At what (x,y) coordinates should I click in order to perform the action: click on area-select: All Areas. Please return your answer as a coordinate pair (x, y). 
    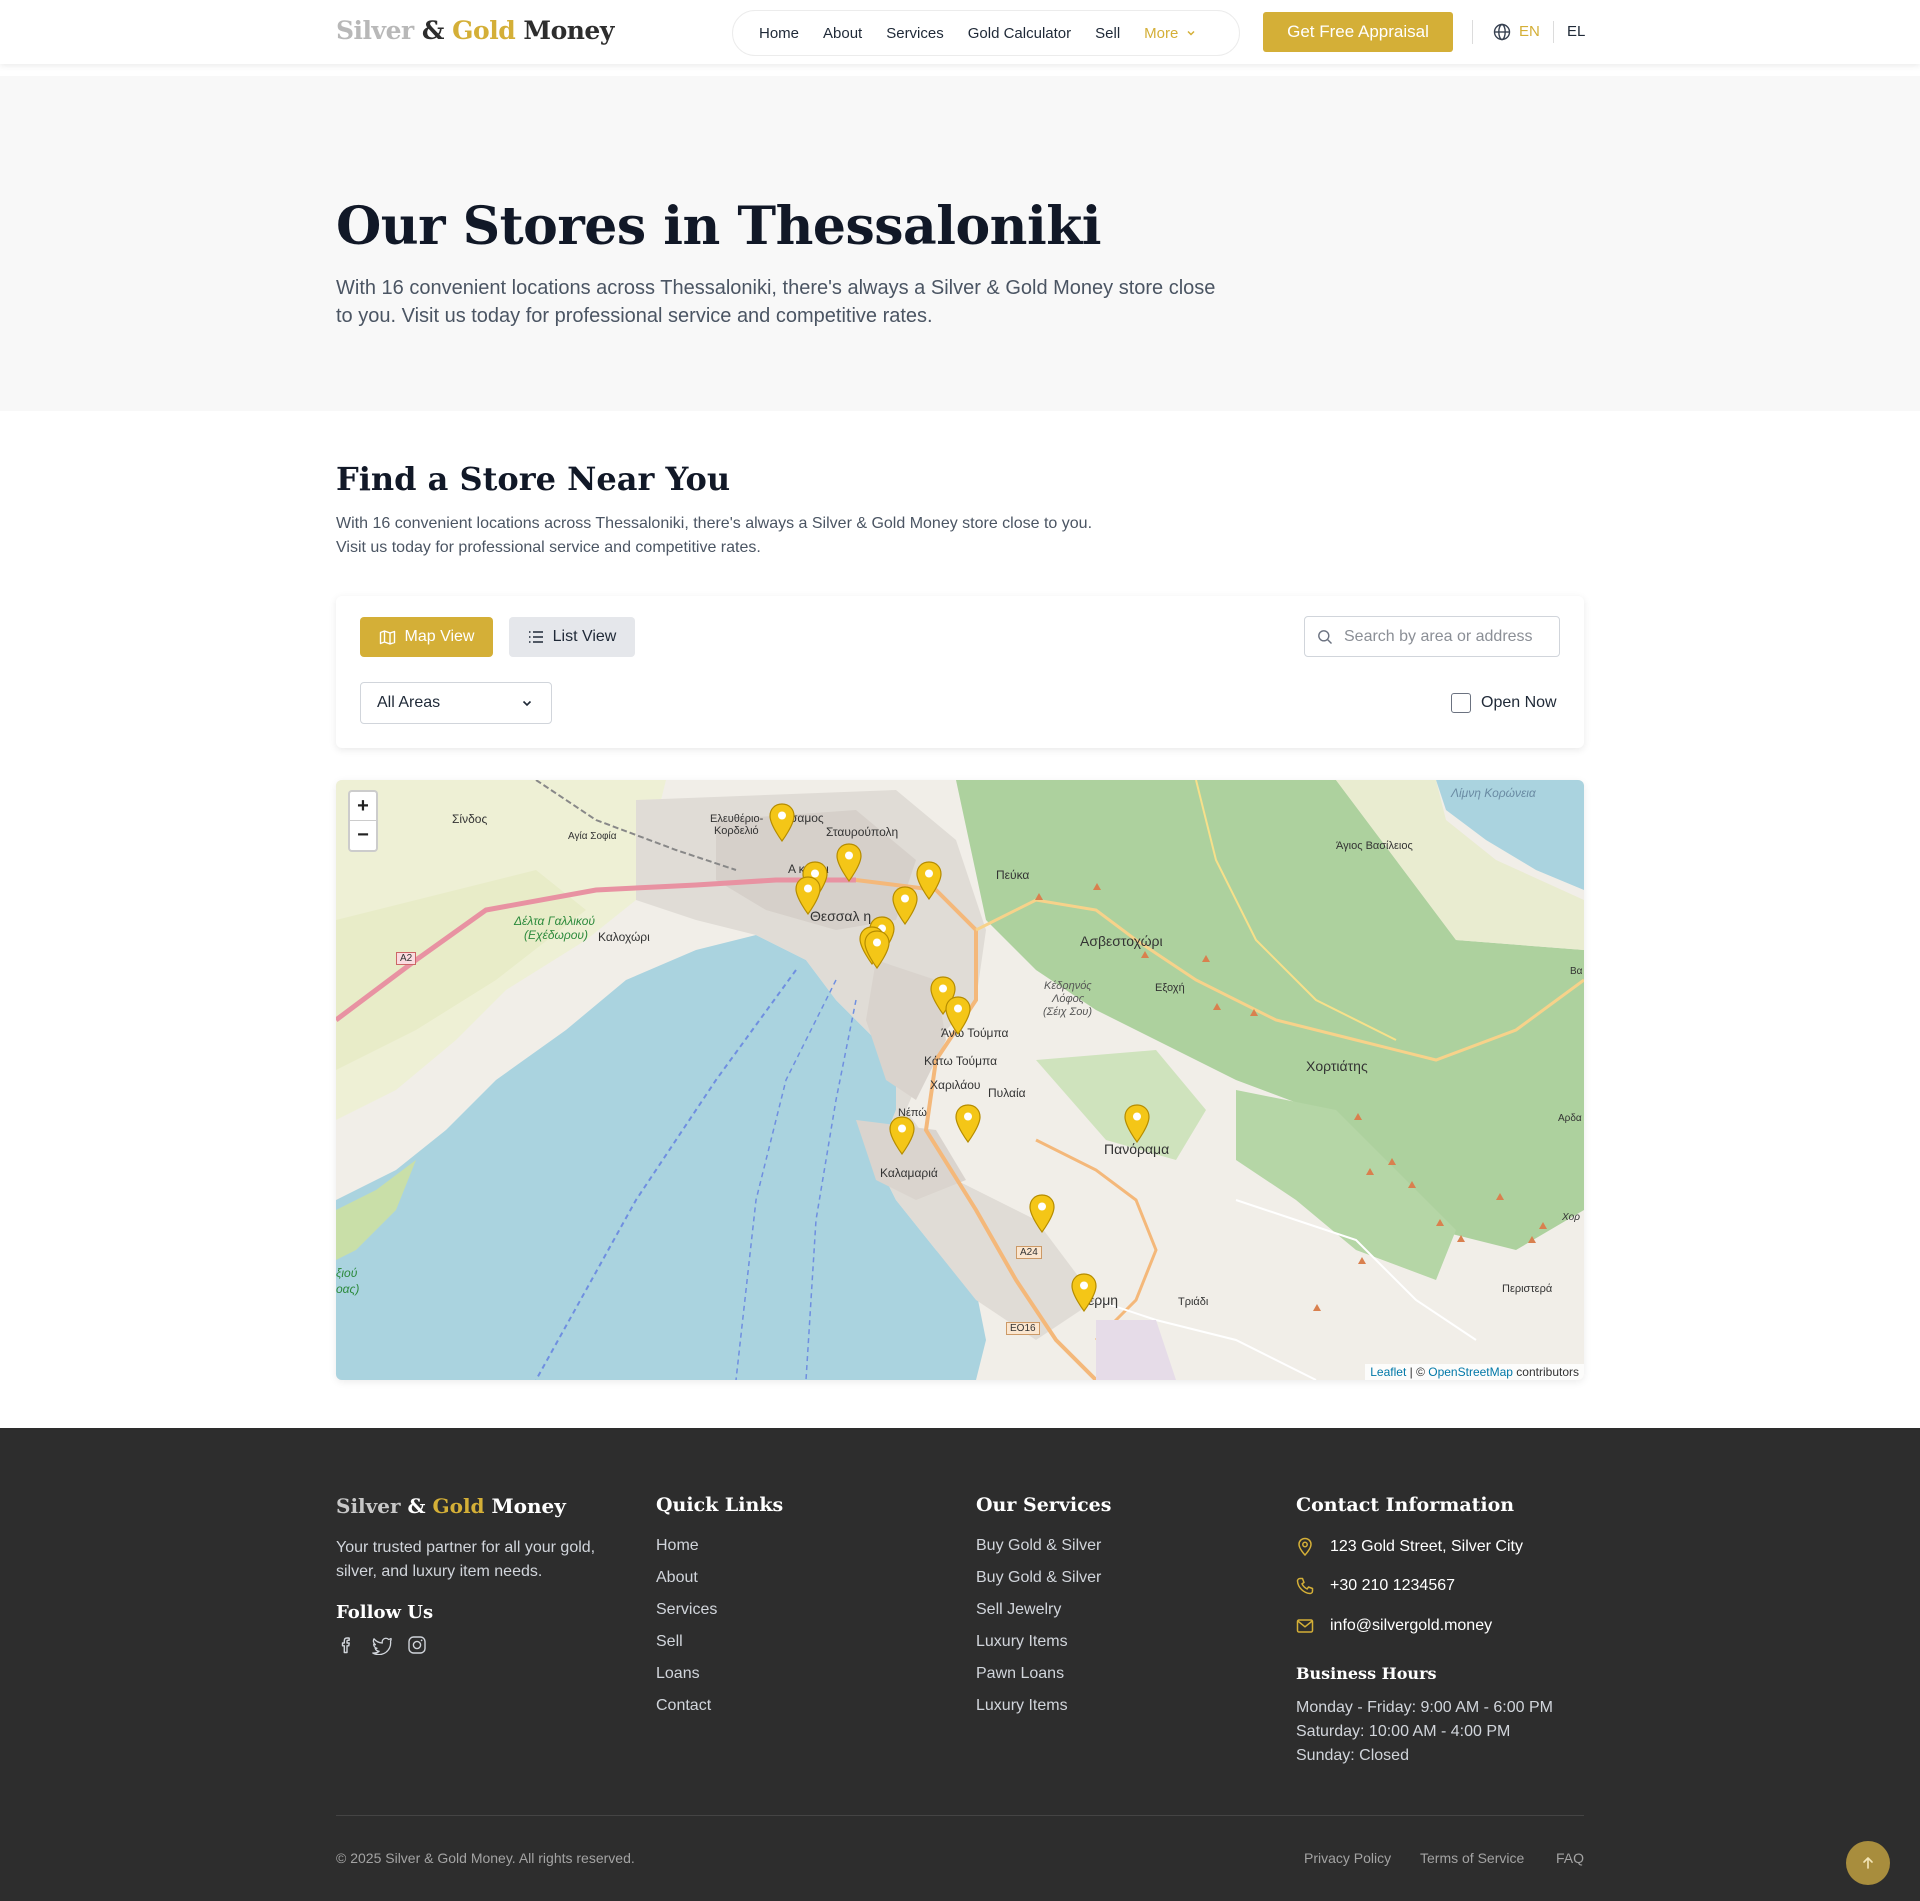
    Looking at the image, I should click on (456, 703).